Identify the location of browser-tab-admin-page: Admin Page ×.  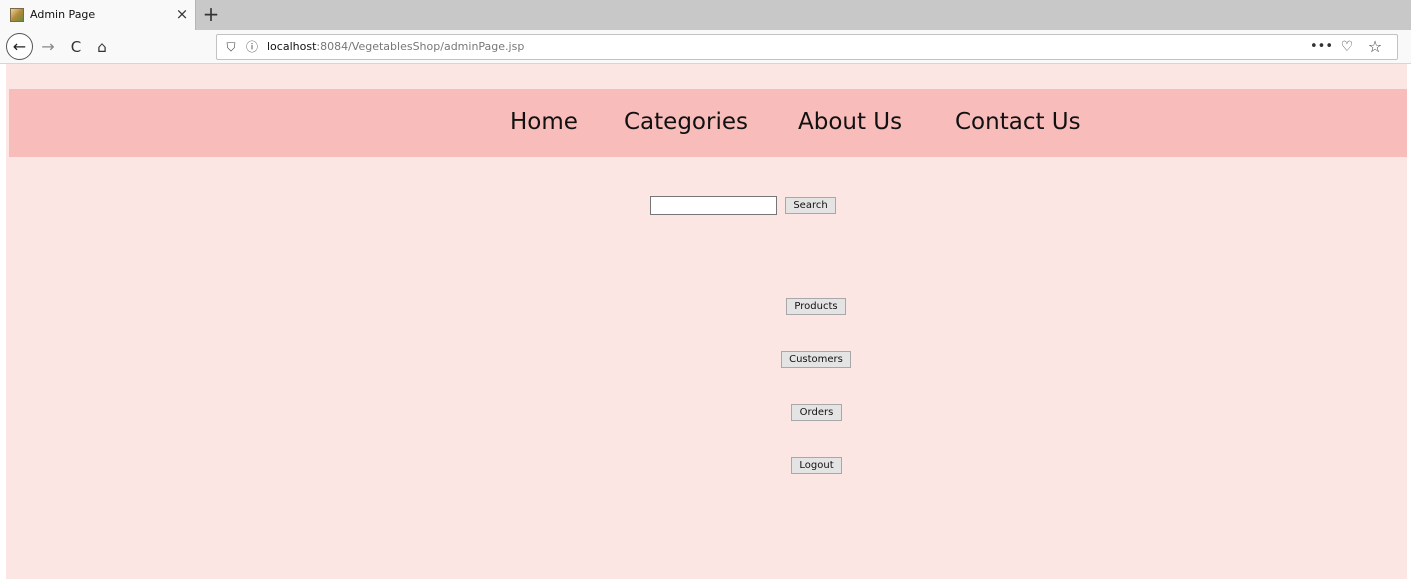
(98, 15).